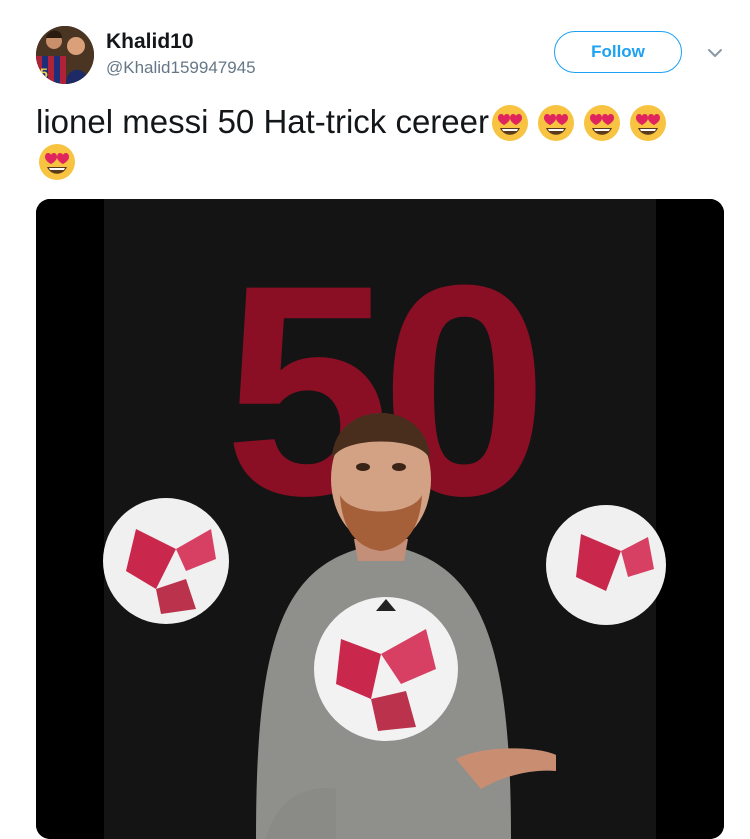 Image resolution: width=750 pixels, height=839 pixels. Describe the element at coordinates (181, 68) in the screenshot. I see `user-handle: @Khalid159947945` at that location.